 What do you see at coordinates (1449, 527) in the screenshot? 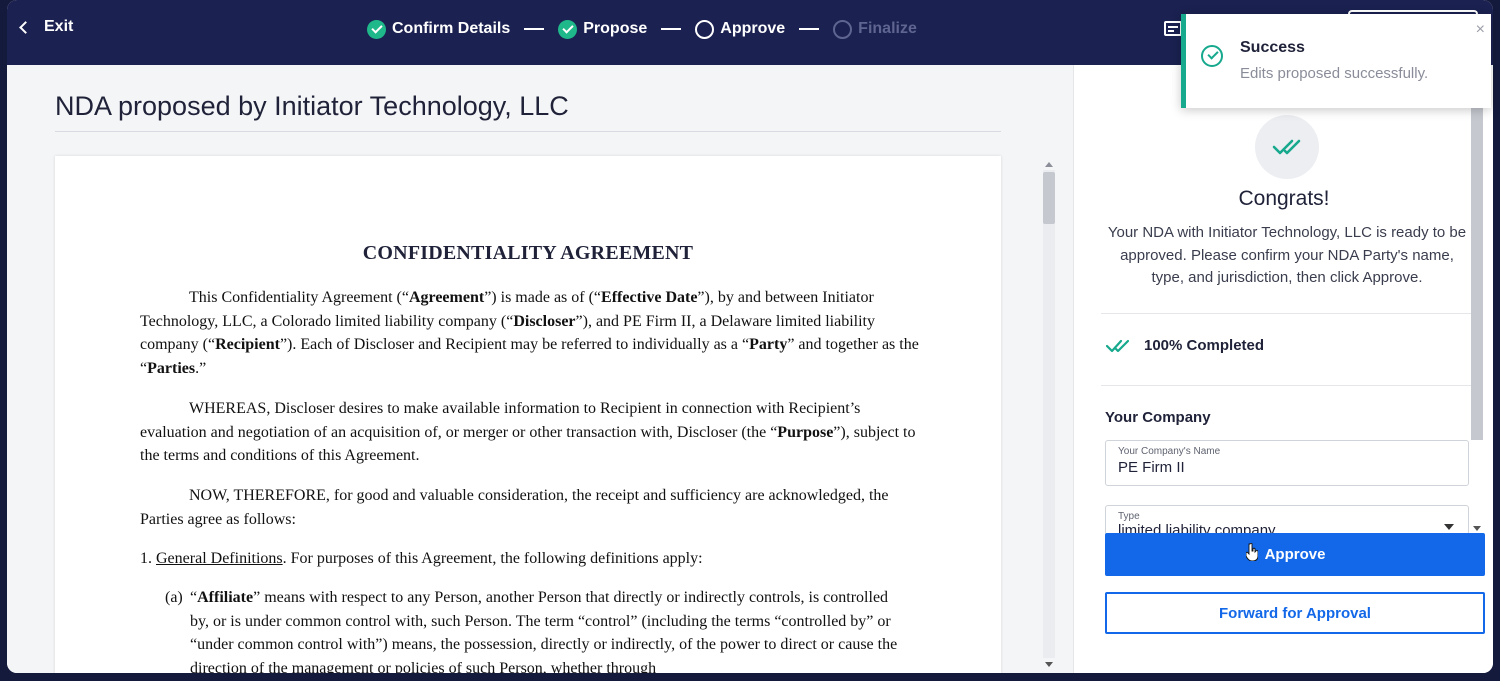
I see `caret-down-icon` at bounding box center [1449, 527].